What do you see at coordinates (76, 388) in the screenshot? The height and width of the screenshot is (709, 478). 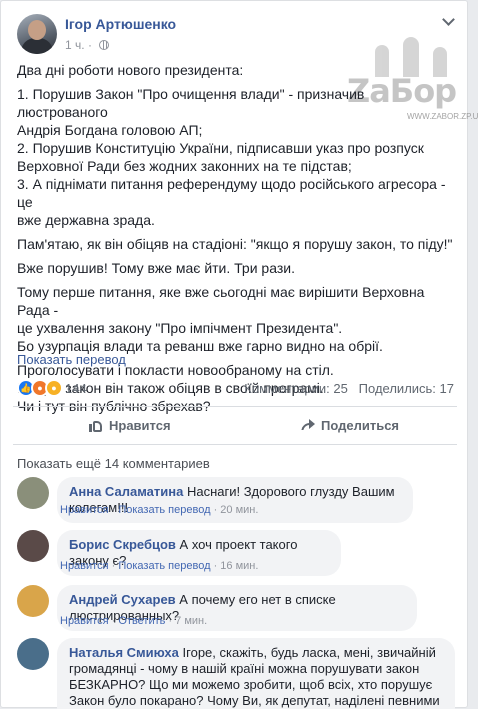 I see `reactions-count: 144` at bounding box center [76, 388].